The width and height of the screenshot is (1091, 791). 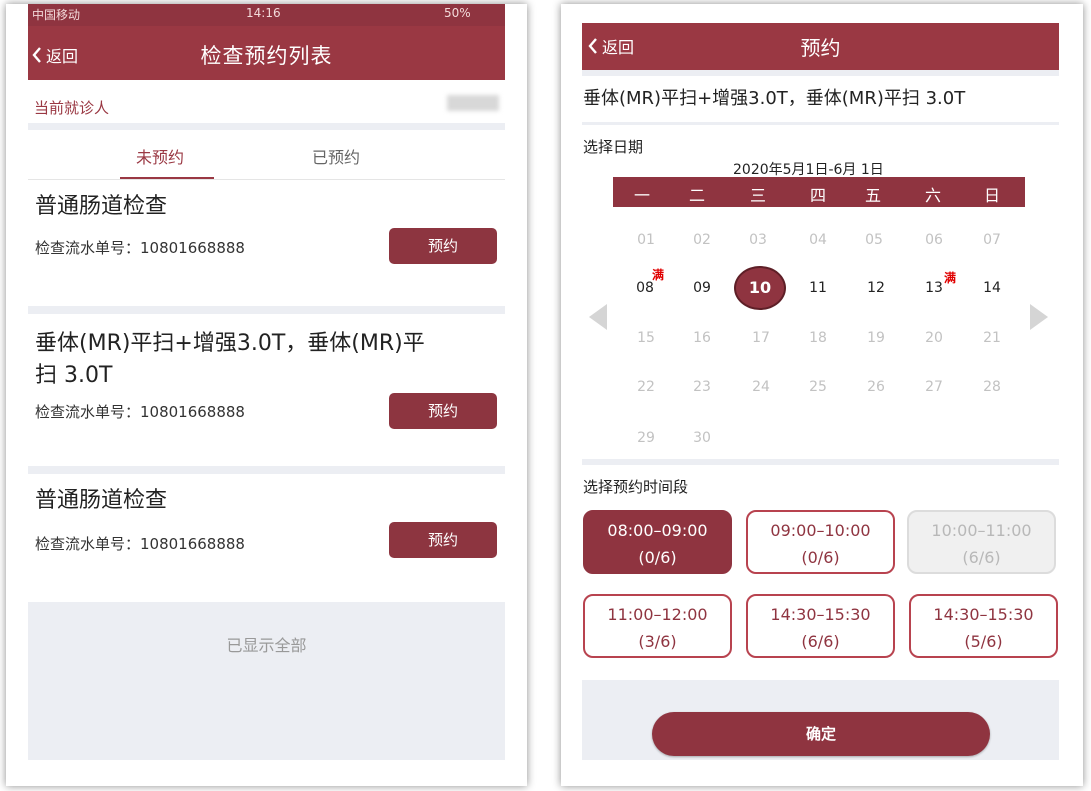 What do you see at coordinates (702, 338) in the screenshot?
I see `calendar-day: 16` at bounding box center [702, 338].